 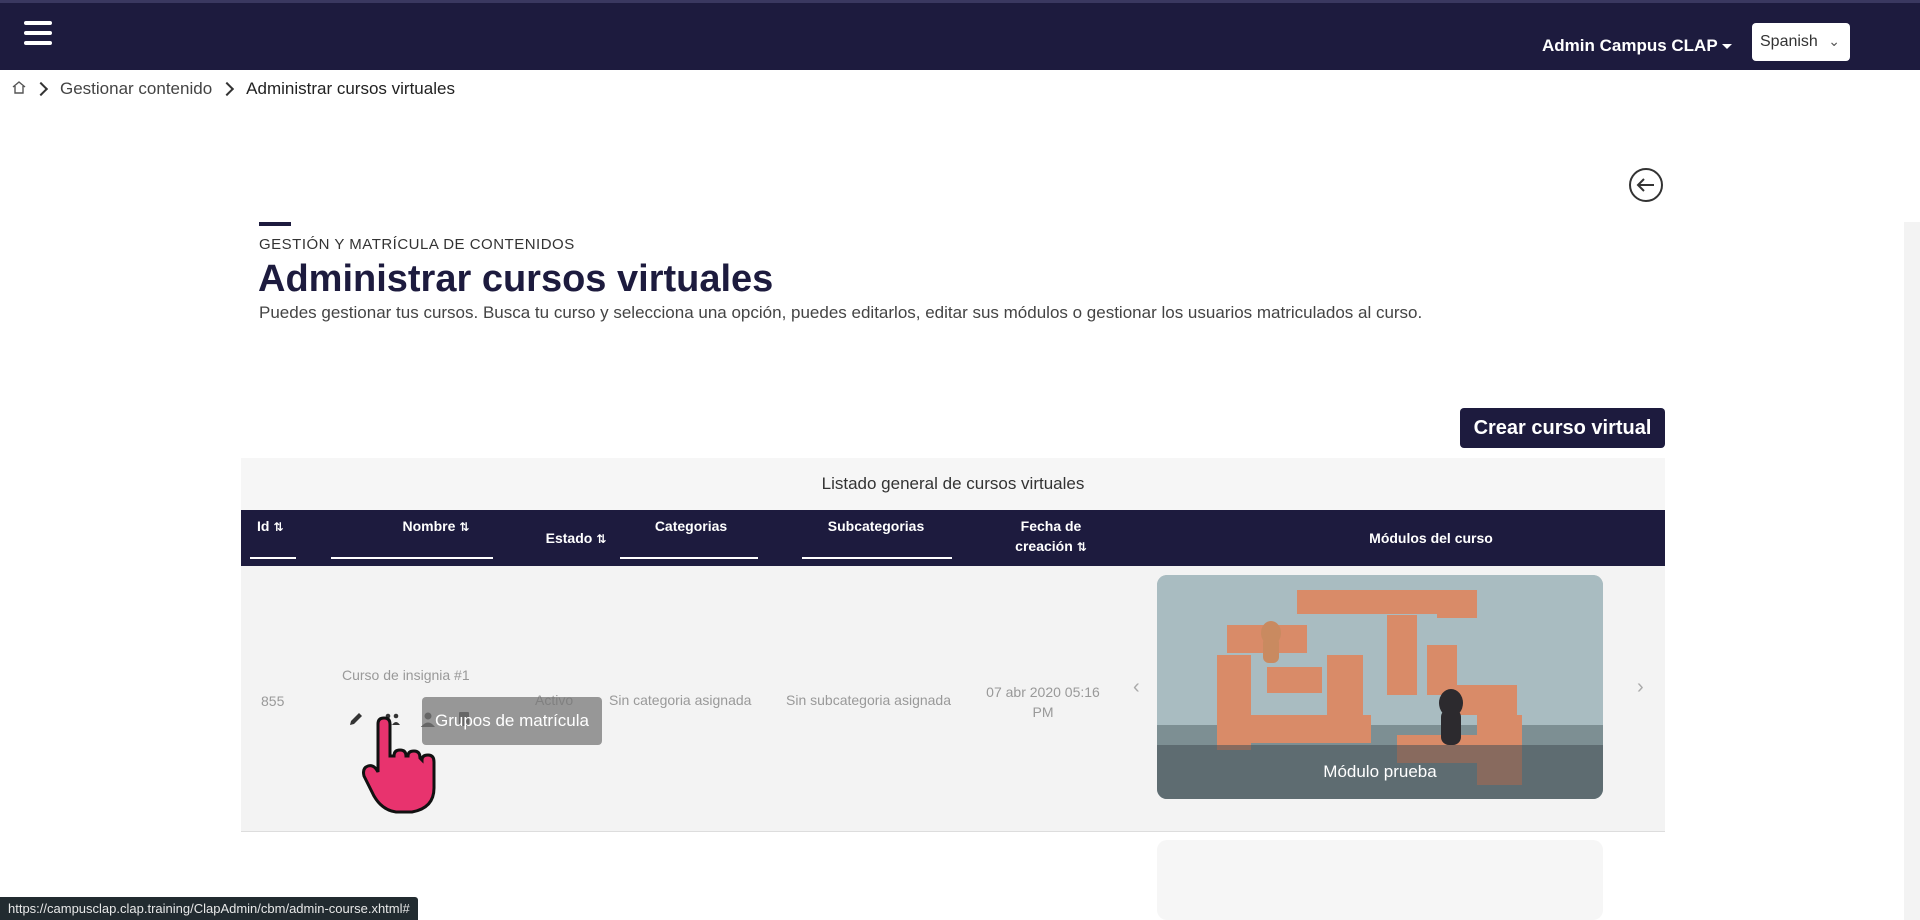 I want to click on column-header-created: Fecha de creación ⇅, so click(x=1051, y=536).